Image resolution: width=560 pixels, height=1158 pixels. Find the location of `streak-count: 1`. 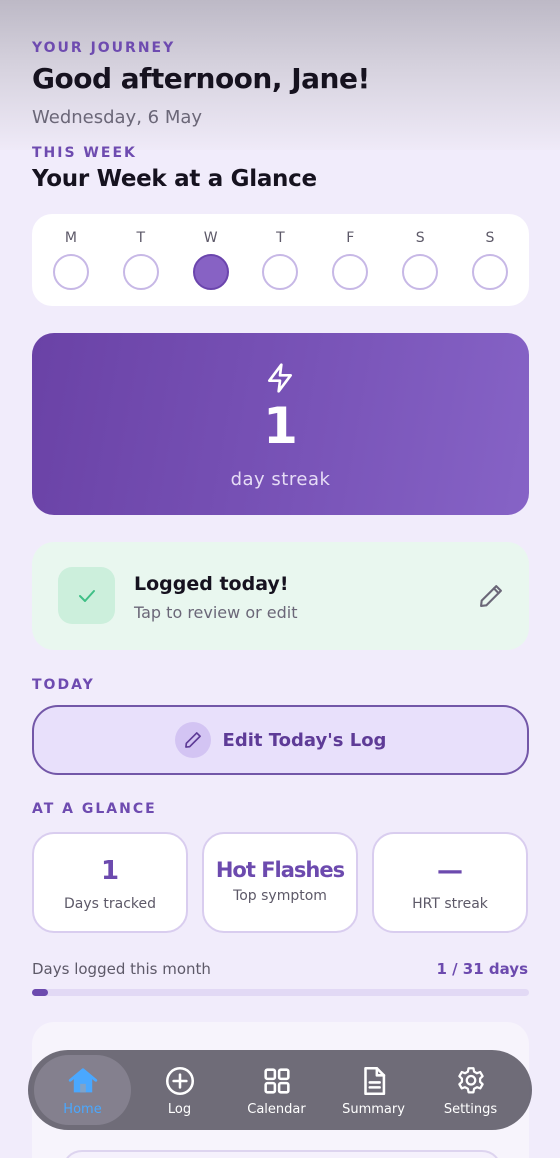

streak-count: 1 is located at coordinates (280, 426).